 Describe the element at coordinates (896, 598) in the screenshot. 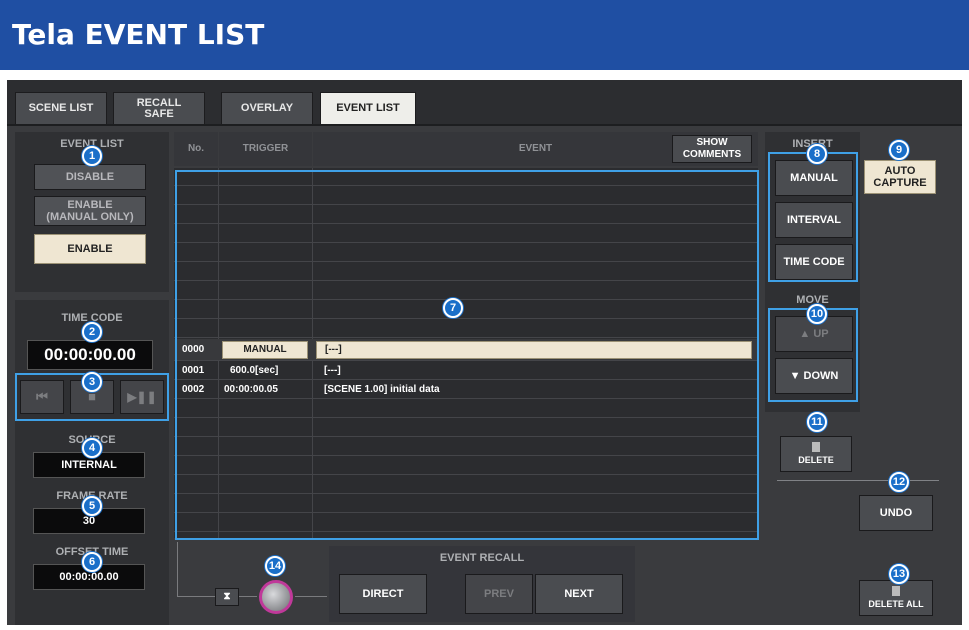

I see `delete-all-button: DELETE ALL` at that location.